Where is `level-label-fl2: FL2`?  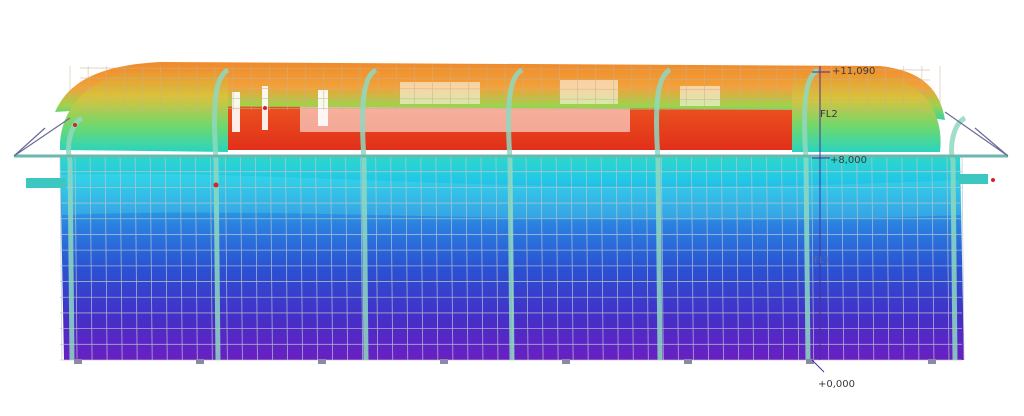 level-label-fl2: FL2 is located at coordinates (829, 114).